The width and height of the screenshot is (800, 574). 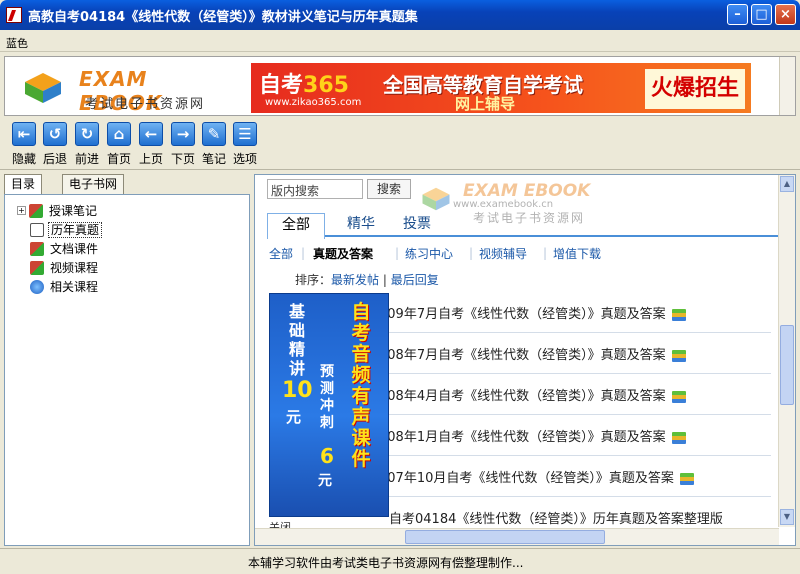 I want to click on subnav-exams-answers: 真题及答案, so click(x=343, y=253).